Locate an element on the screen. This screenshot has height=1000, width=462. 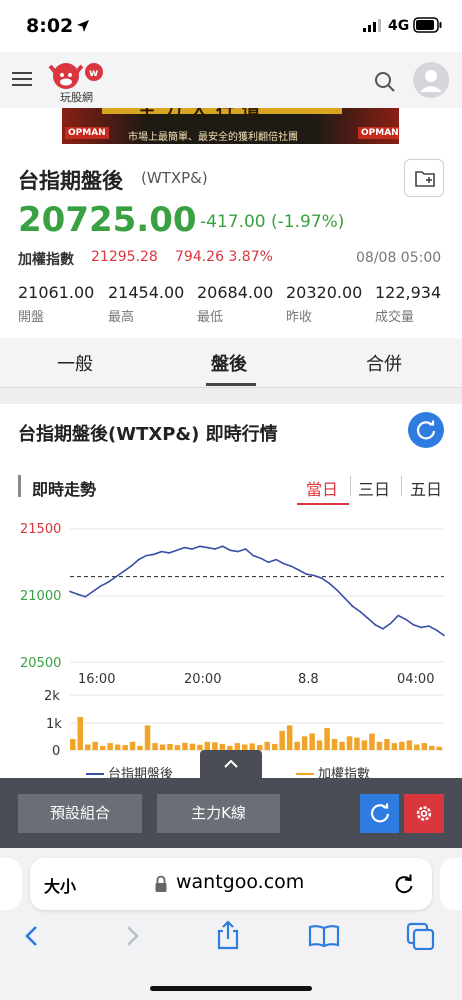
ad-banner: 主力大行情 OPMAN 市場上最簡單、最安全的獲利翻倍社團 OPMAN is located at coordinates (230, 126).